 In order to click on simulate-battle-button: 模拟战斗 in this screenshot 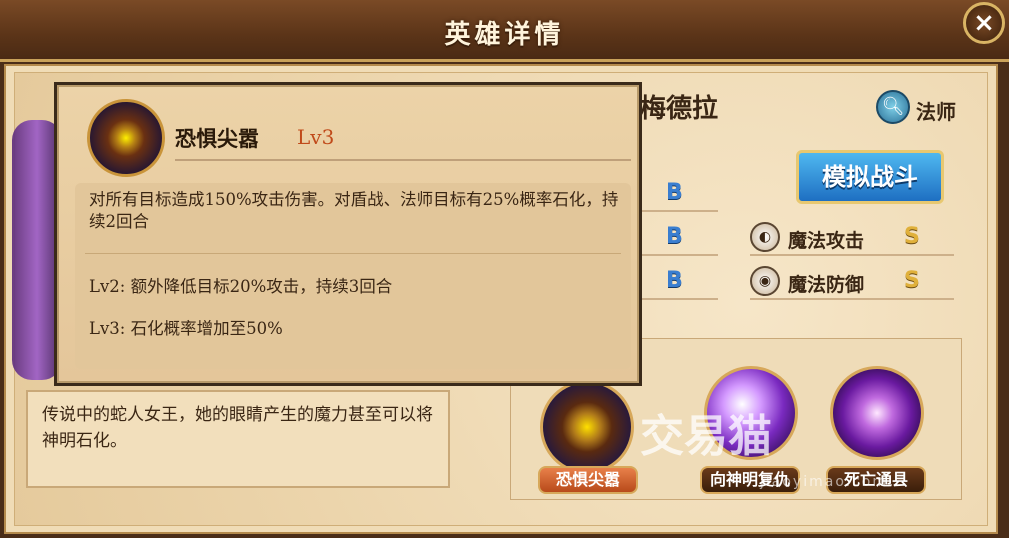, I will do `click(870, 177)`.